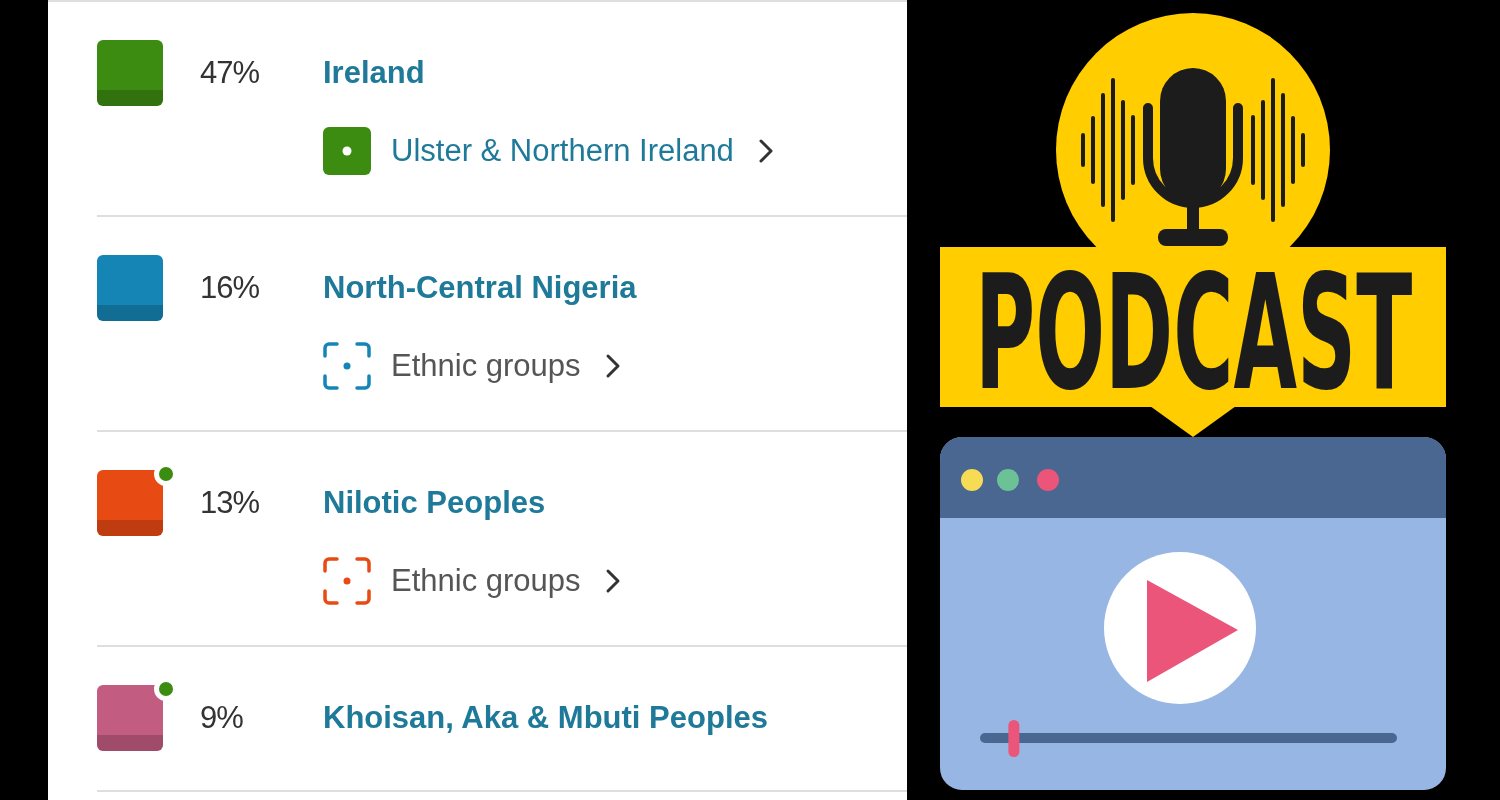 The width and height of the screenshot is (1500, 800). What do you see at coordinates (480, 288) in the screenshot?
I see `region-link: North-Central Nigeria` at bounding box center [480, 288].